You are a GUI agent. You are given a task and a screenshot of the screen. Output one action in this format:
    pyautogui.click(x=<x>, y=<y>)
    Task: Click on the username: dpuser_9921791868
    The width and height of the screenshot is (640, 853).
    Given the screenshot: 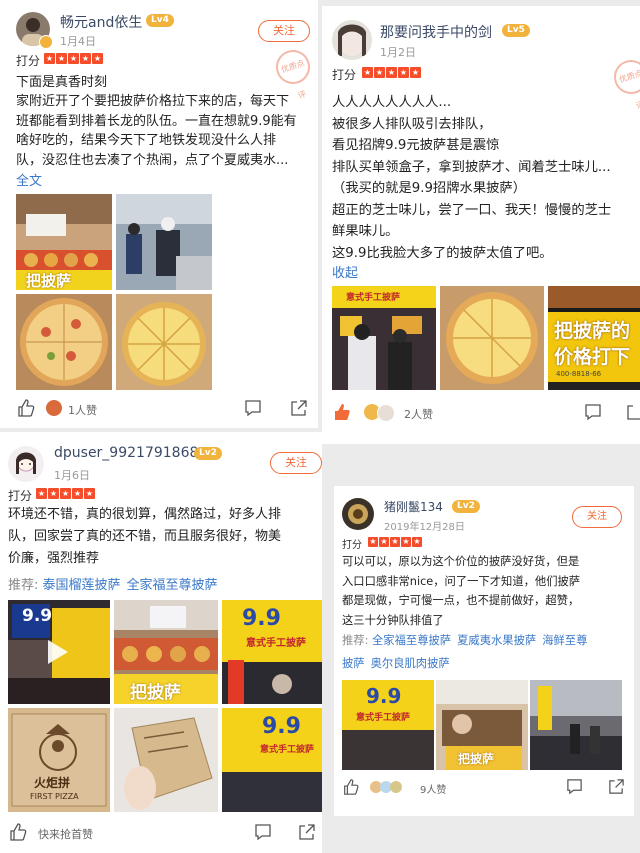 What is the action you would take?
    pyautogui.click(x=126, y=453)
    